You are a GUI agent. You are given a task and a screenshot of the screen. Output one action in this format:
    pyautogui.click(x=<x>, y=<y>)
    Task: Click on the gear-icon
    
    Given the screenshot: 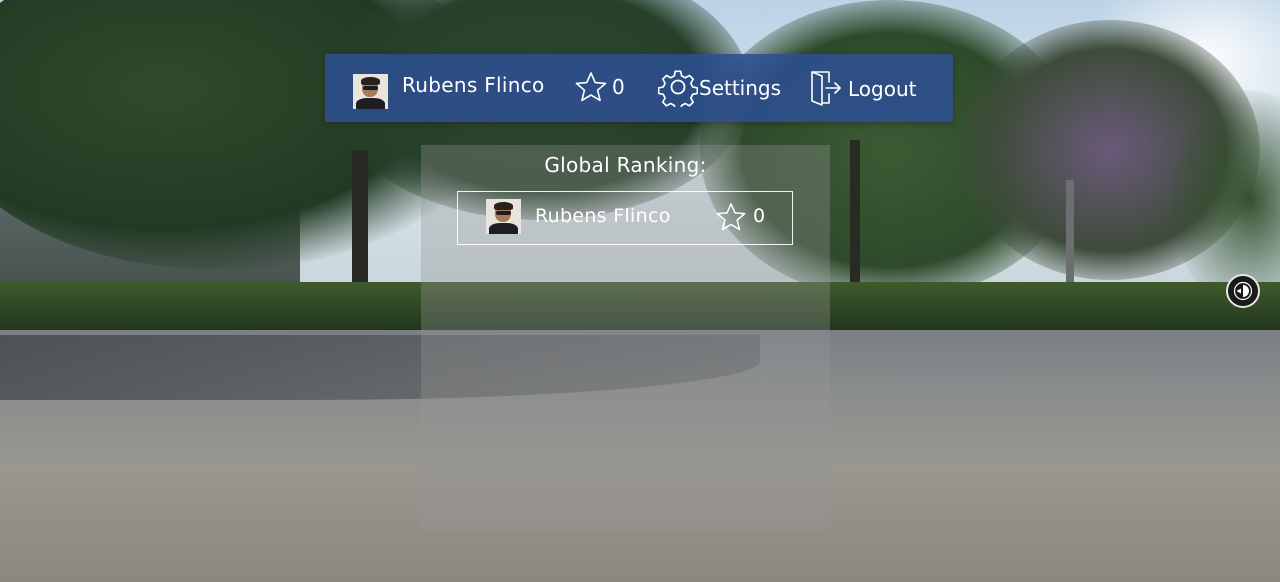 What is the action you would take?
    pyautogui.click(x=678, y=87)
    